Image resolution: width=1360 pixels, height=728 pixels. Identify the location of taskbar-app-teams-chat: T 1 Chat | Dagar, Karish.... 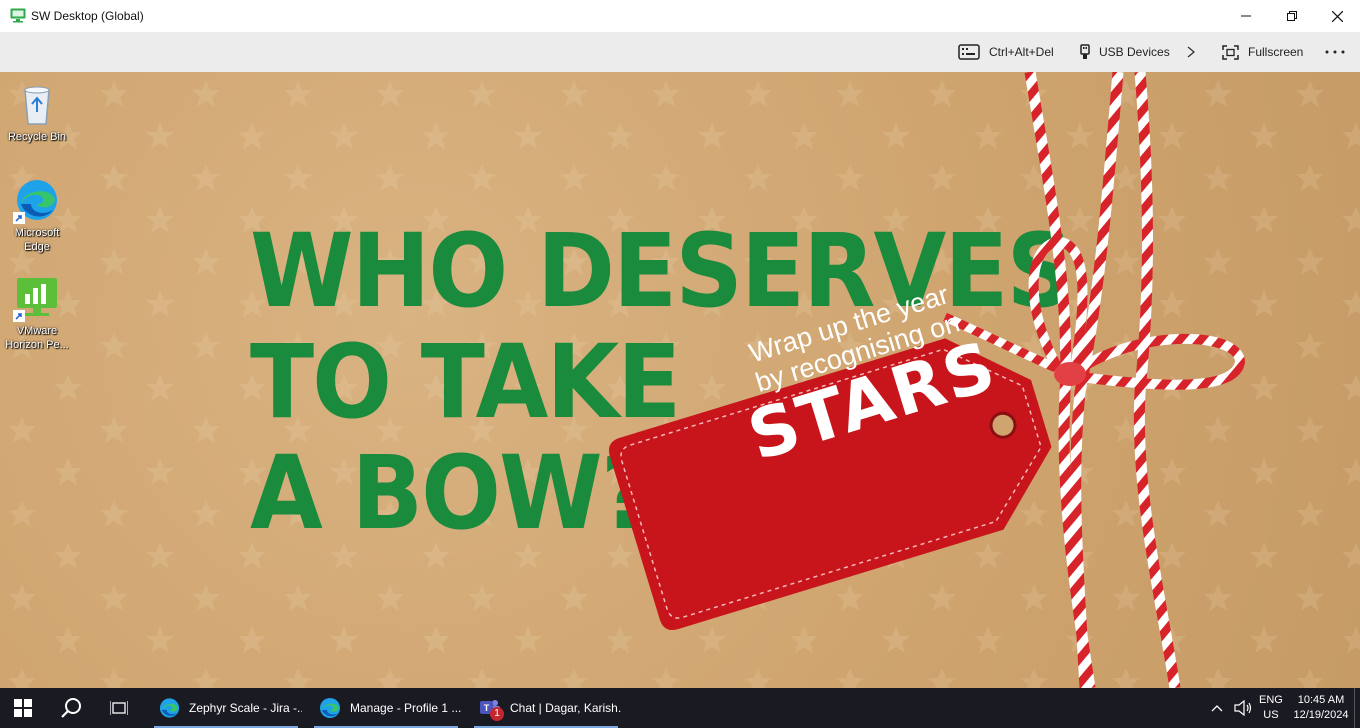
(546, 708).